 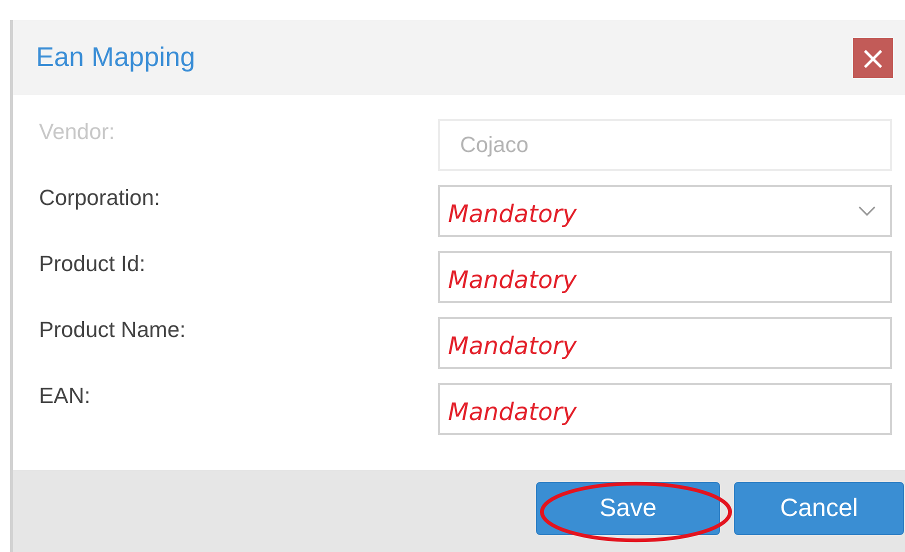 What do you see at coordinates (92, 264) in the screenshot?
I see `field-label: Product Id:` at bounding box center [92, 264].